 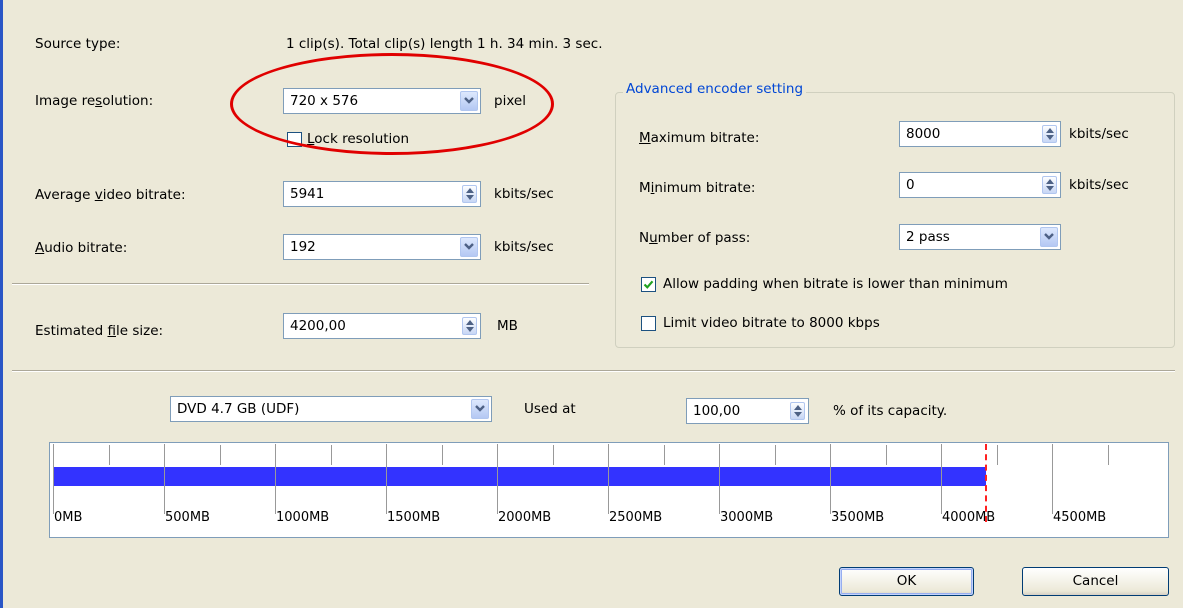 I want to click on number-of-pass-value: 2 pass, so click(x=928, y=237).